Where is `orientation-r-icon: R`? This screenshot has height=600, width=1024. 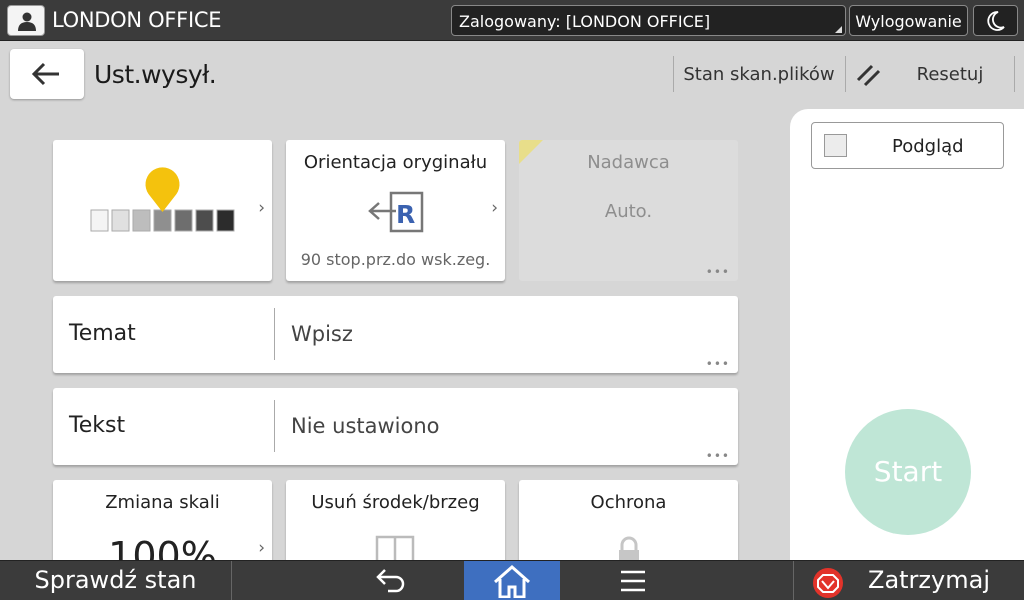
orientation-r-icon: R is located at coordinates (396, 212).